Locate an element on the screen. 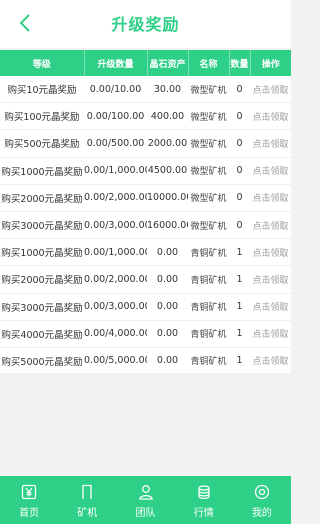 This screenshot has width=320, height=524. page-title: 升级奖励 is located at coordinates (145, 24).